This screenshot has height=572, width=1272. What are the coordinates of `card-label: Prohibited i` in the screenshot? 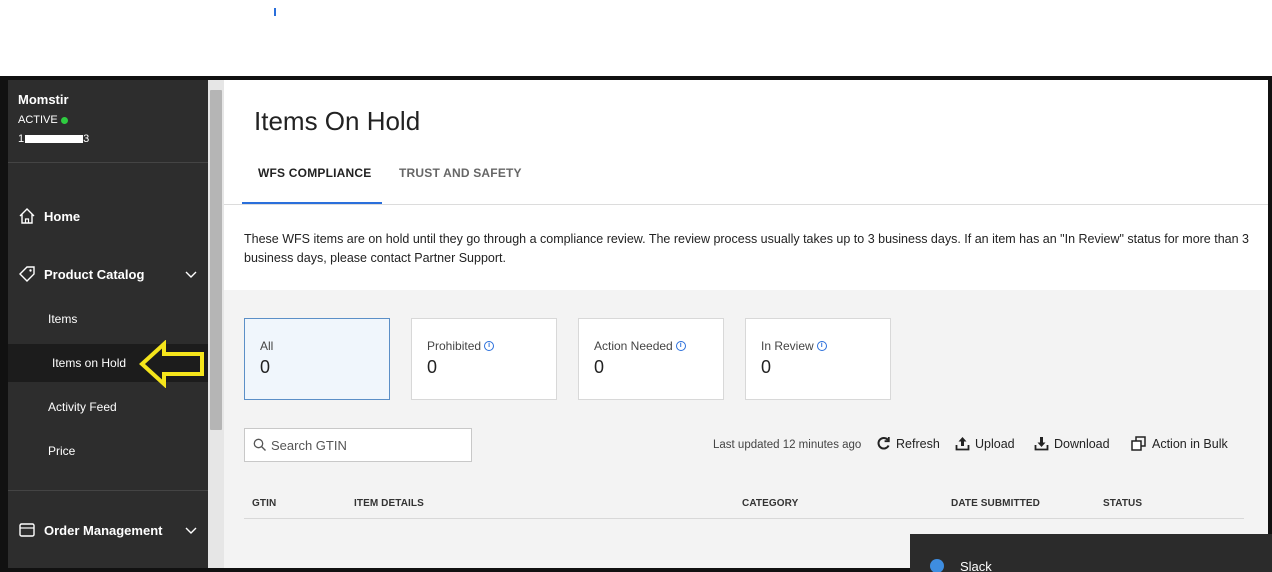 It's located at (461, 346).